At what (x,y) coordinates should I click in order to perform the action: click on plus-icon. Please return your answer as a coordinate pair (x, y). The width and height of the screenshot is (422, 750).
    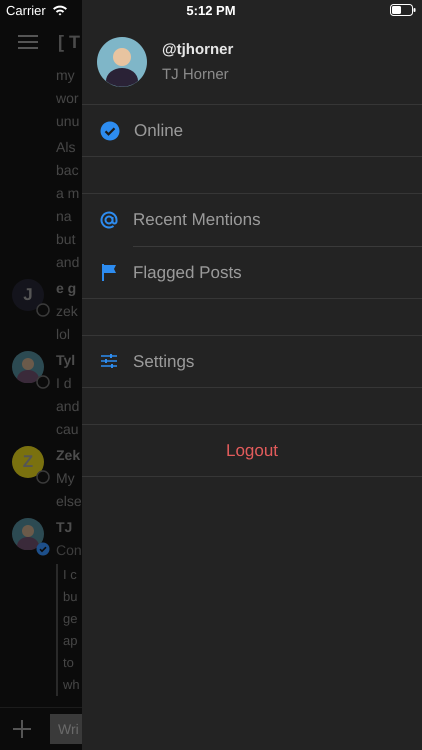
    Looking at the image, I should click on (22, 729).